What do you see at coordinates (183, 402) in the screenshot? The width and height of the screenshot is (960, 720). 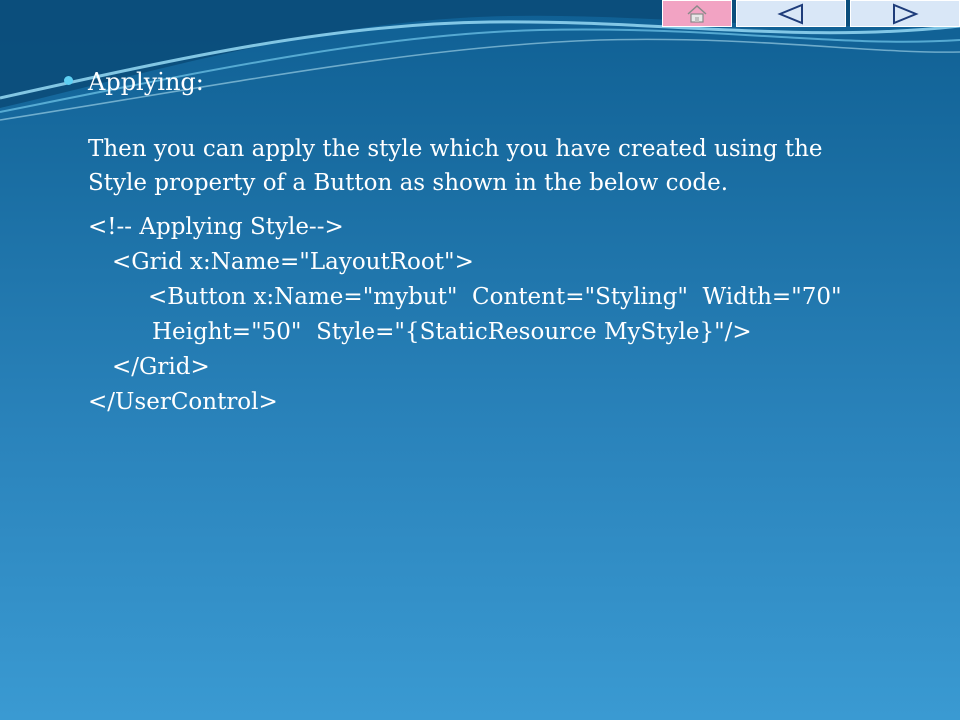 I see `code-line-usercontrol-close: </UserControl>` at bounding box center [183, 402].